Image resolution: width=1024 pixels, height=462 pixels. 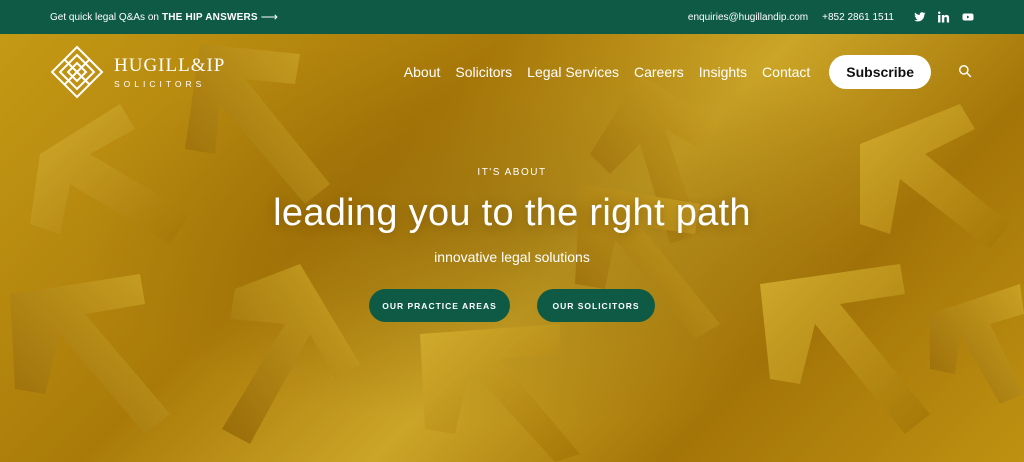 What do you see at coordinates (858, 17) in the screenshot?
I see `phone-link: +852 2861 1511` at bounding box center [858, 17].